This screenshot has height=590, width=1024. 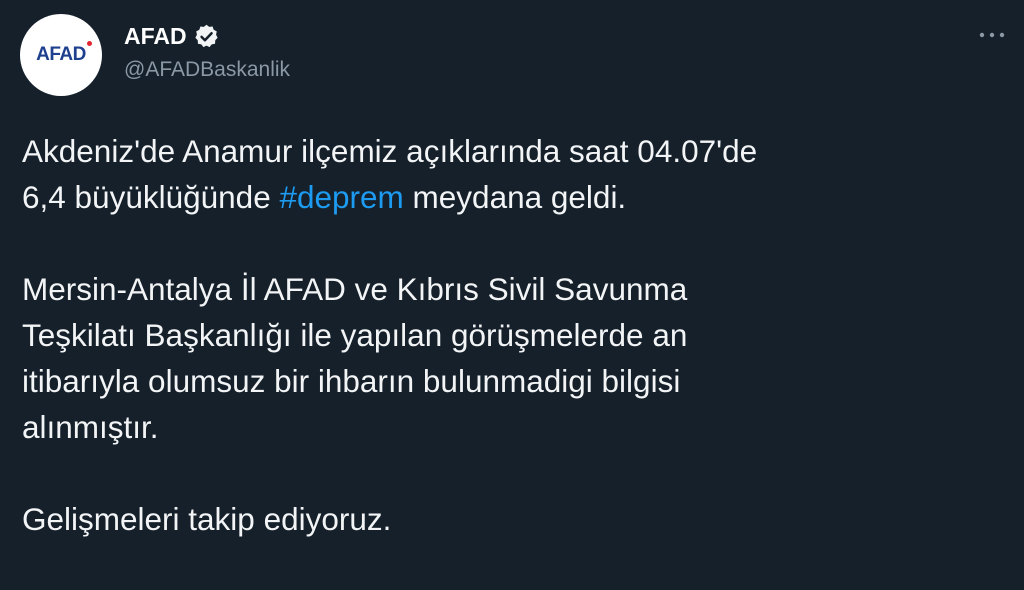 I want to click on verified-badge-icon, so click(x=206, y=36).